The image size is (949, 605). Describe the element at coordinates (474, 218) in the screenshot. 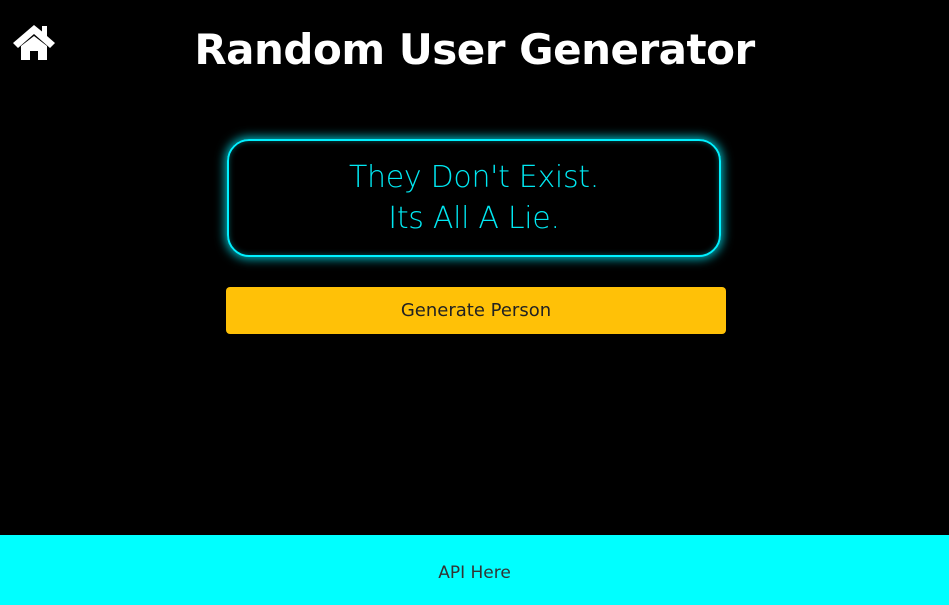

I see `message-line-2: Its All A Lie.` at that location.